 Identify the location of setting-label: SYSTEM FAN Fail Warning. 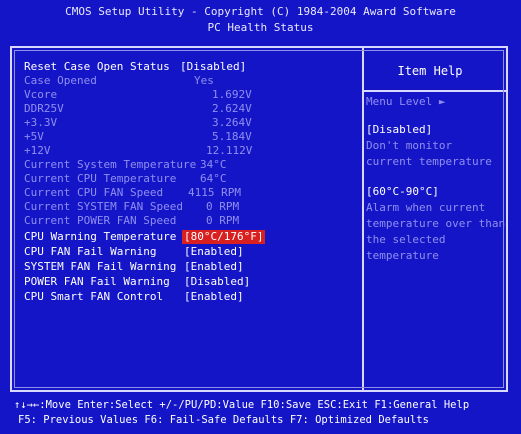
(100, 266).